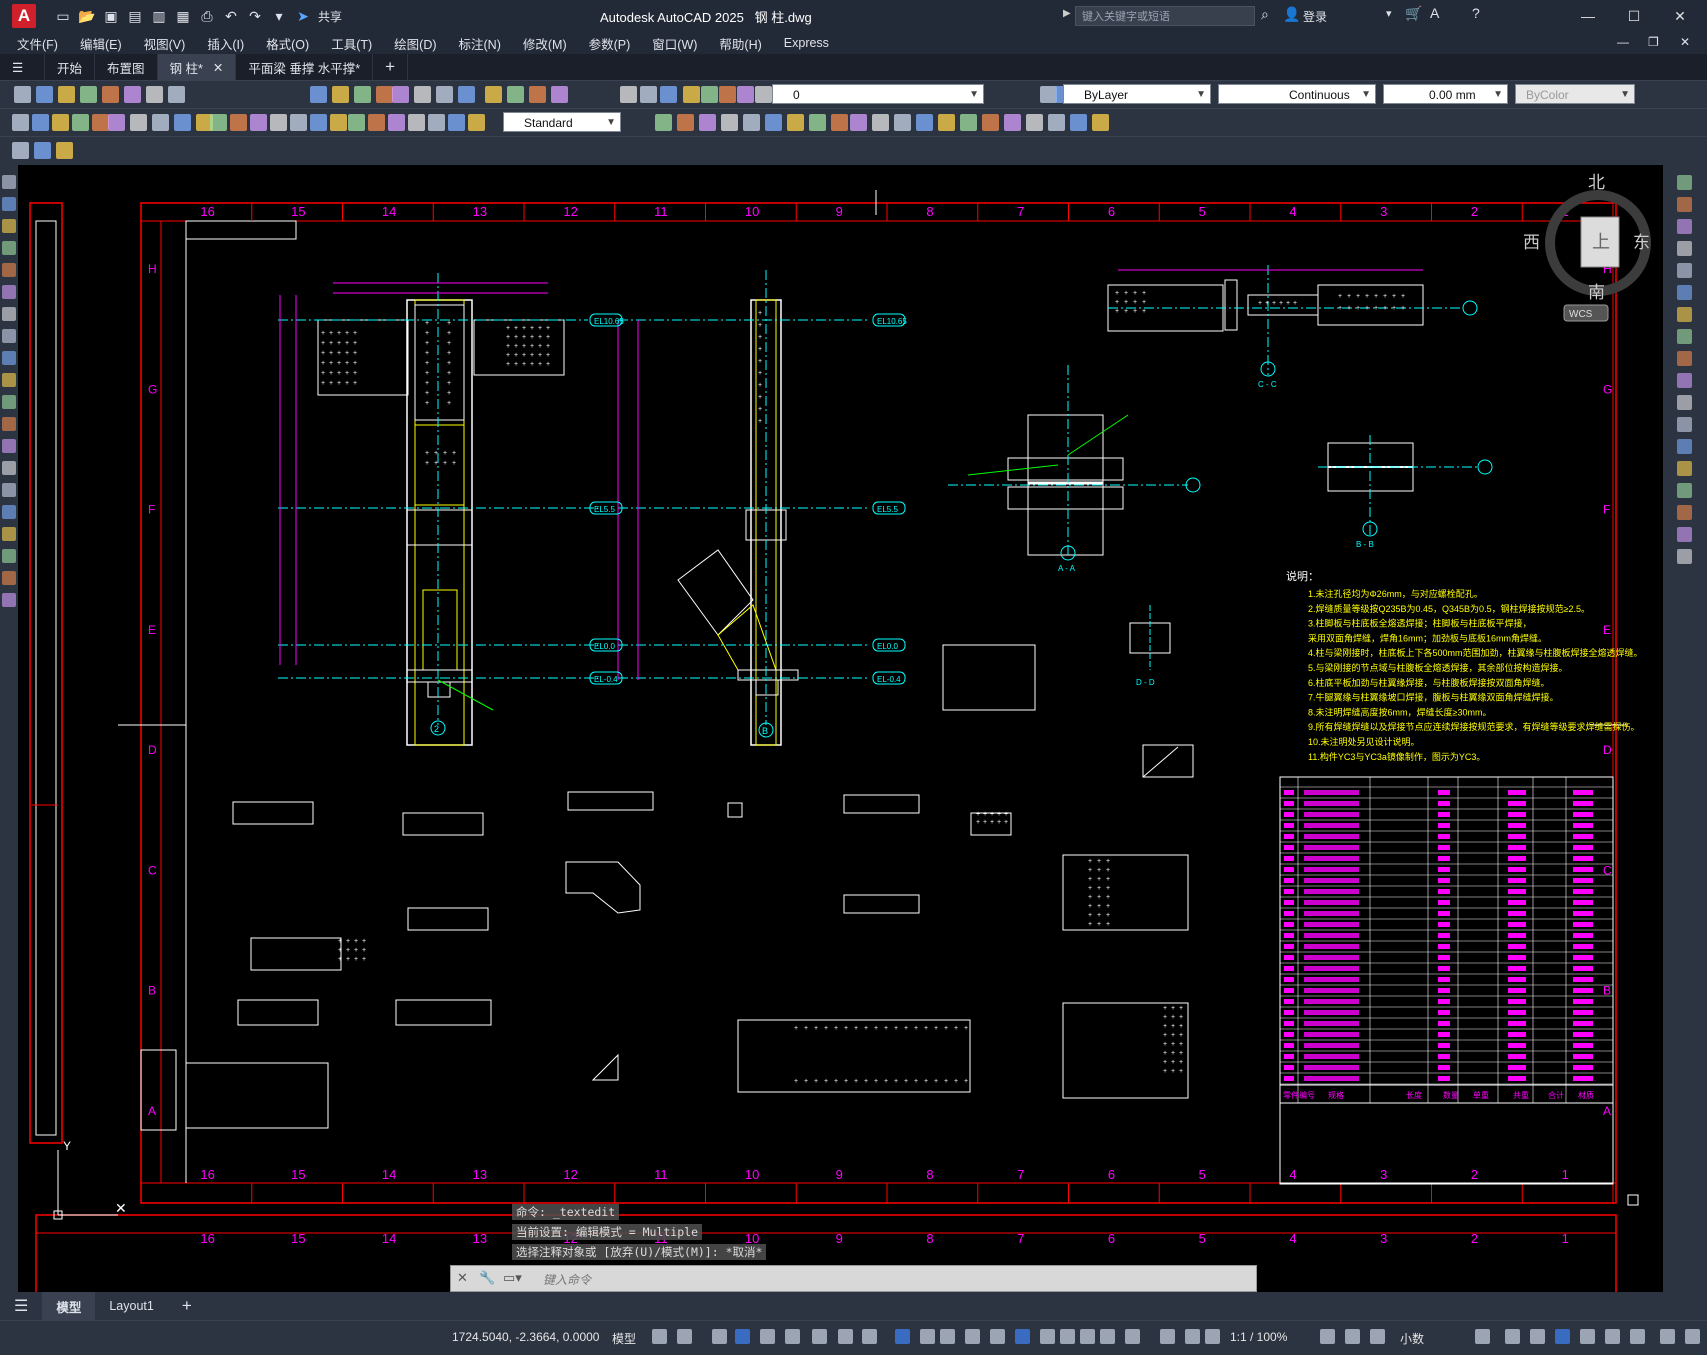 The image size is (1707, 1355). Describe the element at coordinates (1623, 42) in the screenshot. I see `doc-minimize-icon: —` at that location.